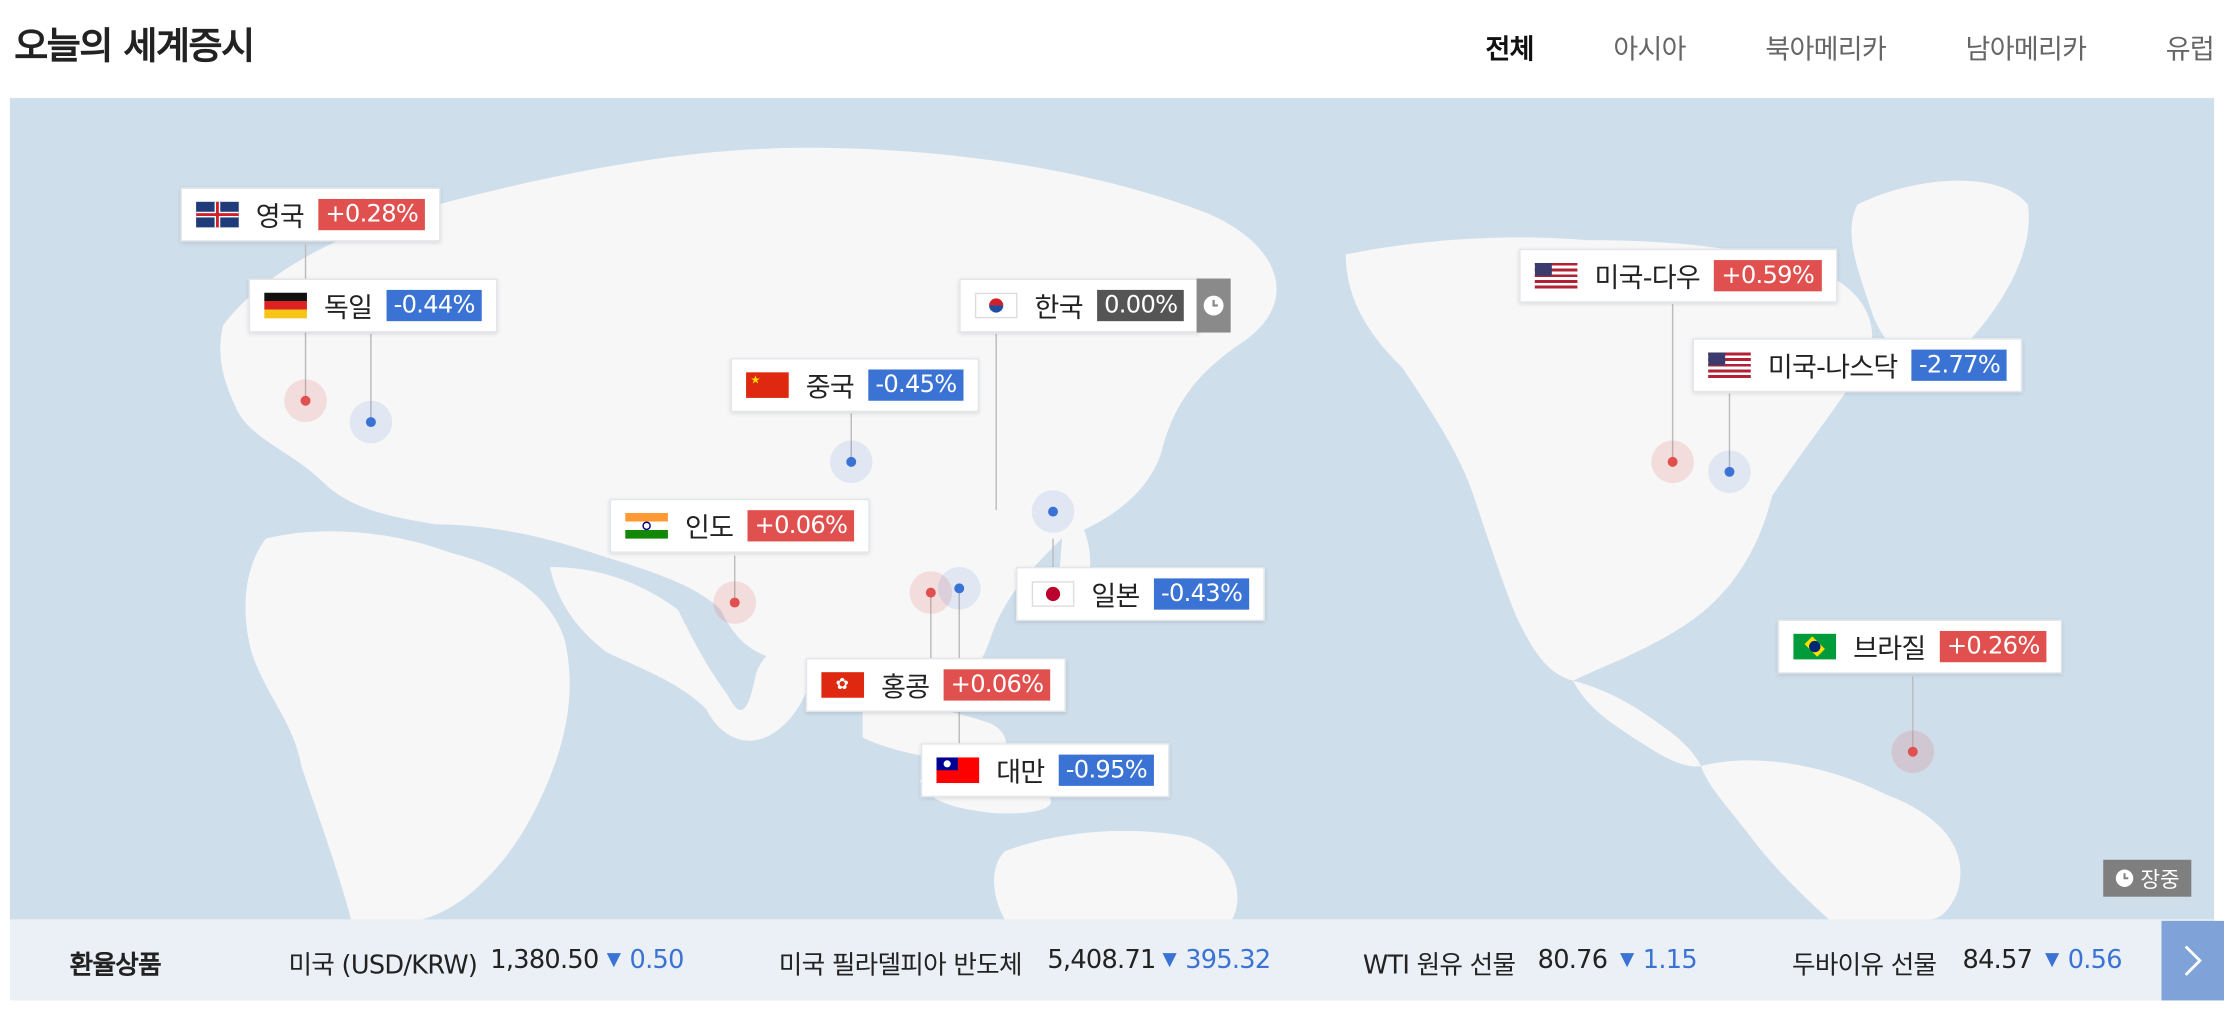 The height and width of the screenshot is (1022, 2224). Describe the element at coordinates (1864, 963) in the screenshot. I see `ticker-label: 두바이유 선물` at that location.